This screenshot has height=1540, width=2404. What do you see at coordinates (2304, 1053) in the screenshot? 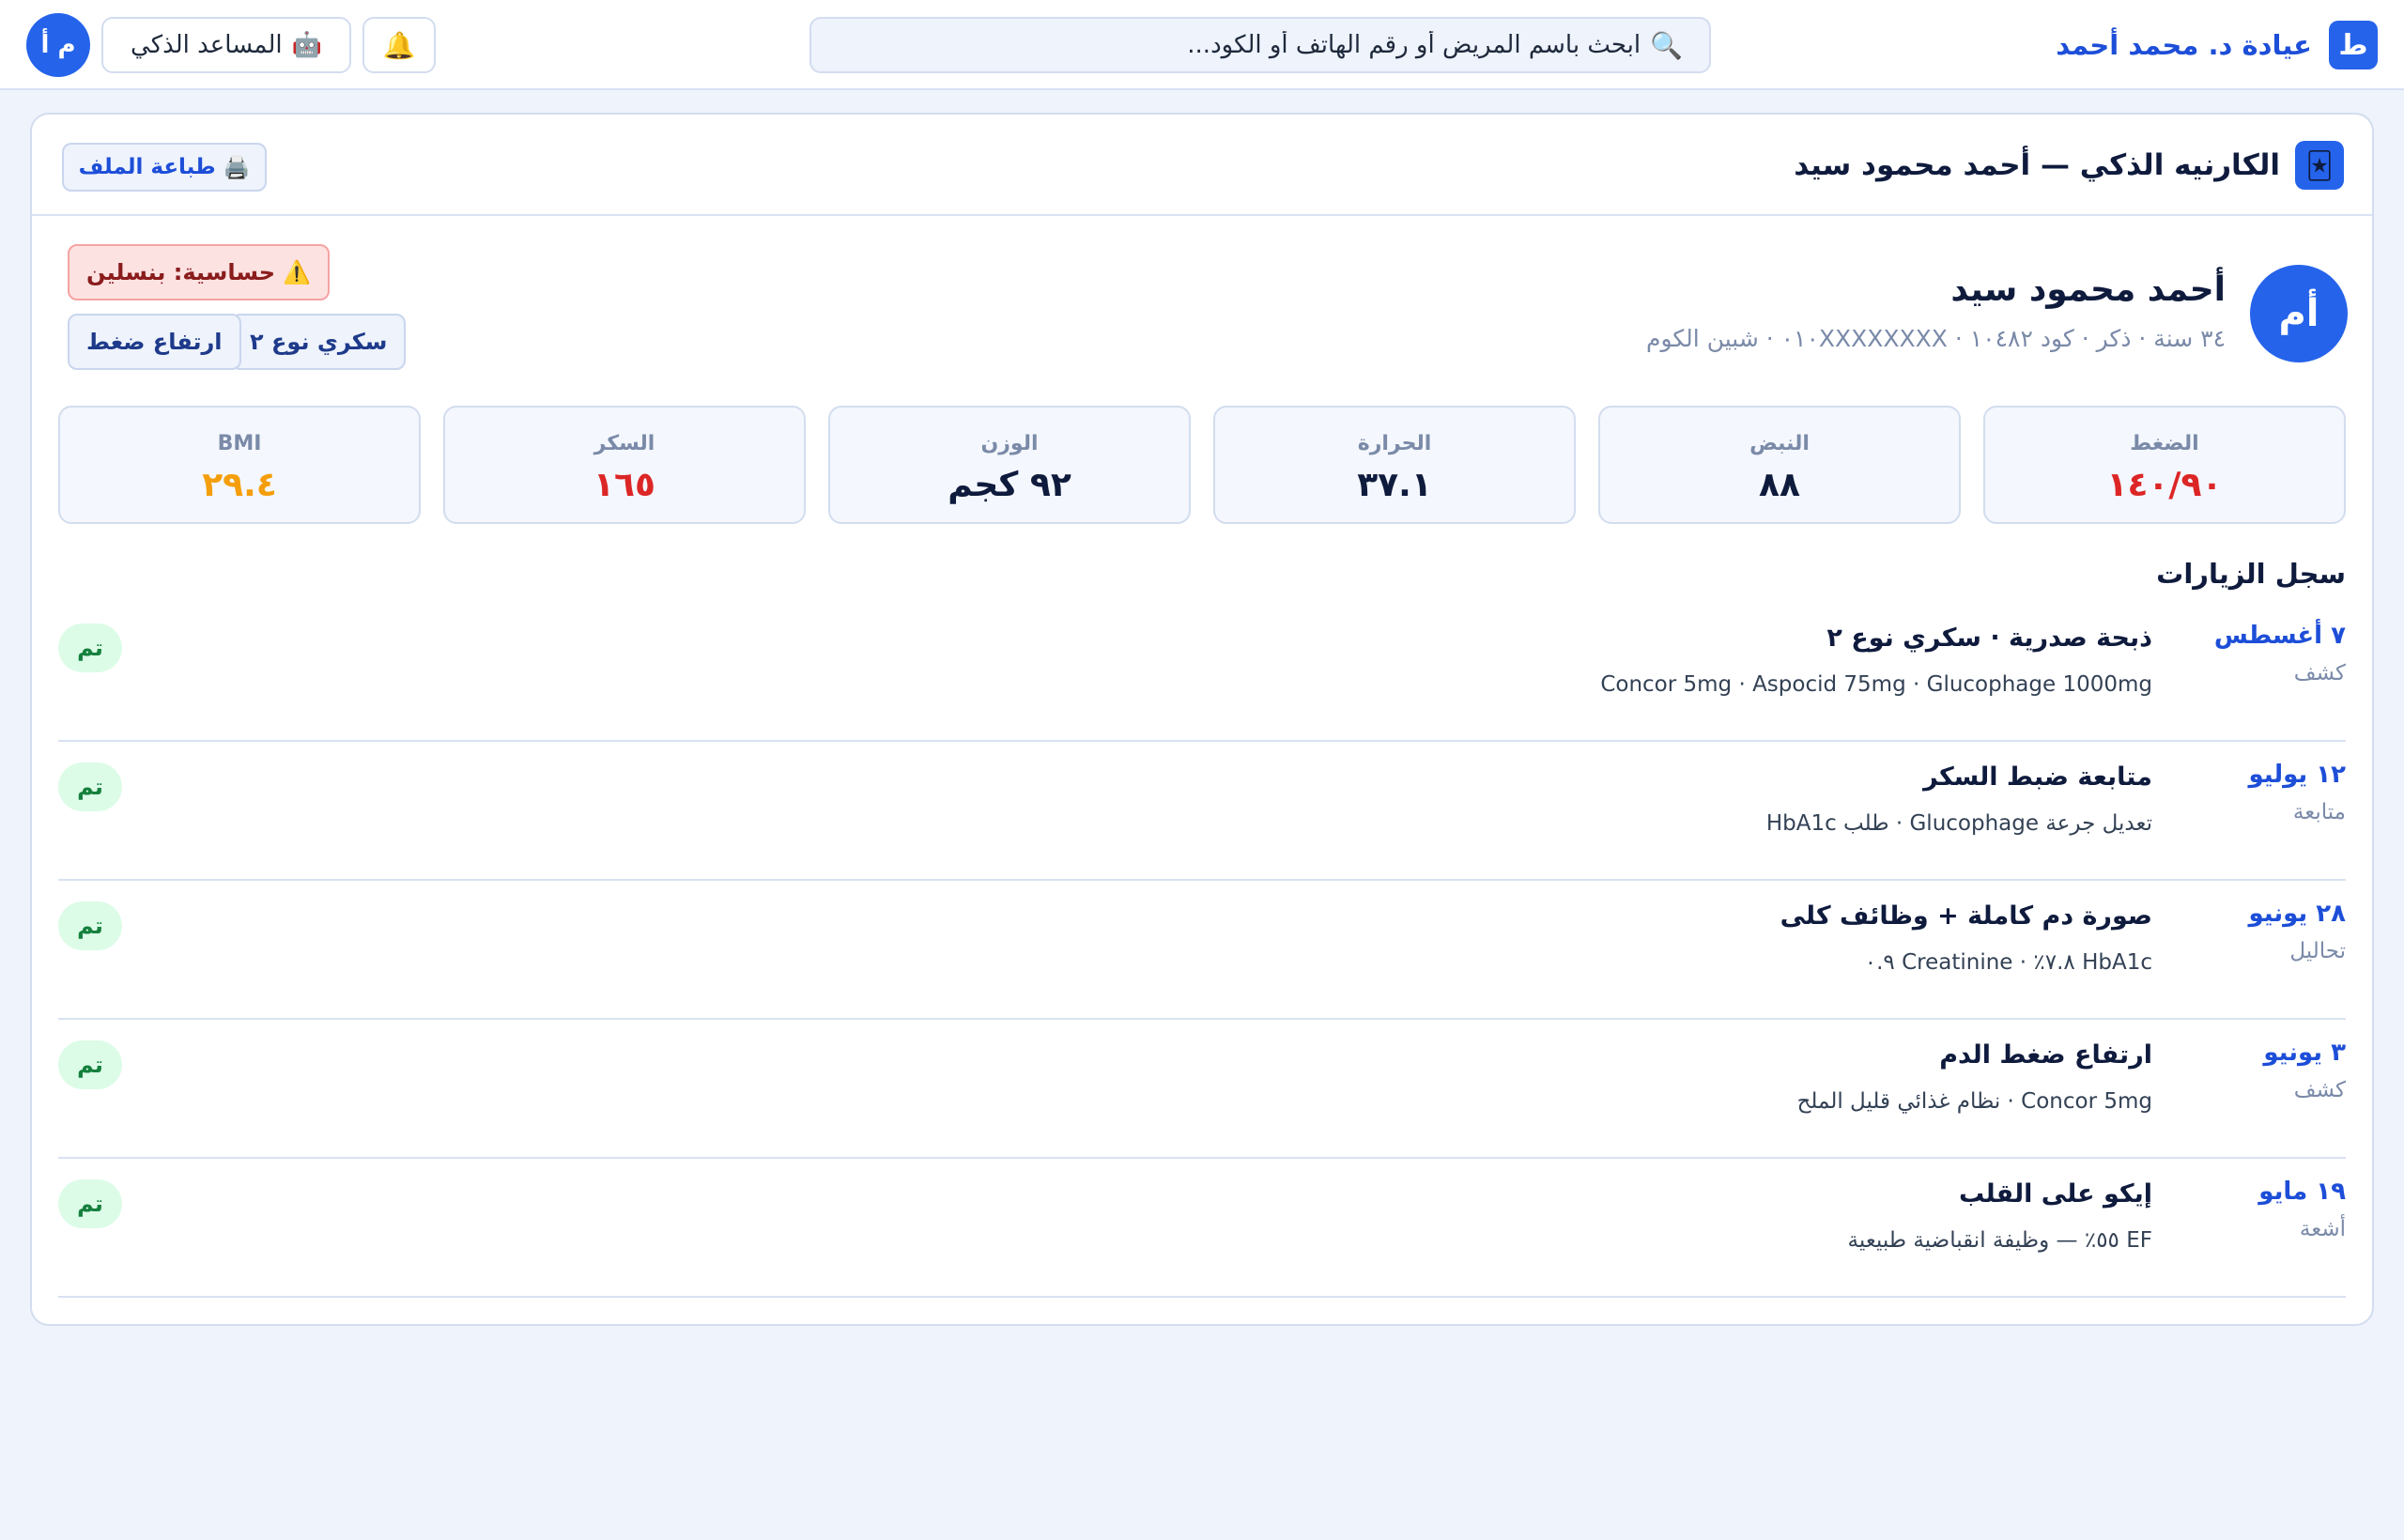
I see `visit-date: ٣ يونيو` at bounding box center [2304, 1053].